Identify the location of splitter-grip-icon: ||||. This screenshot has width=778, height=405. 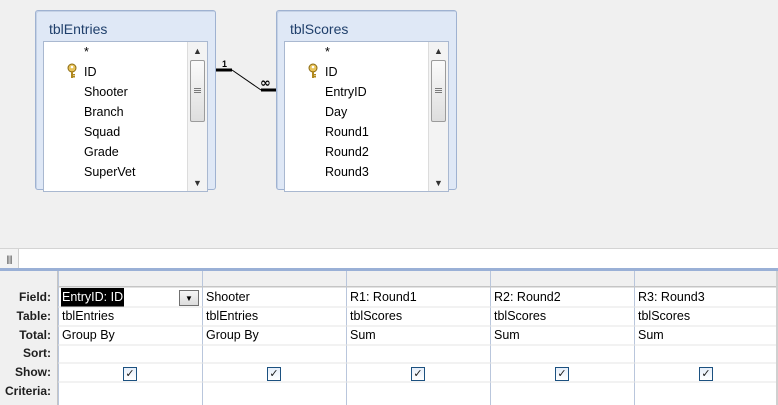
(9, 259).